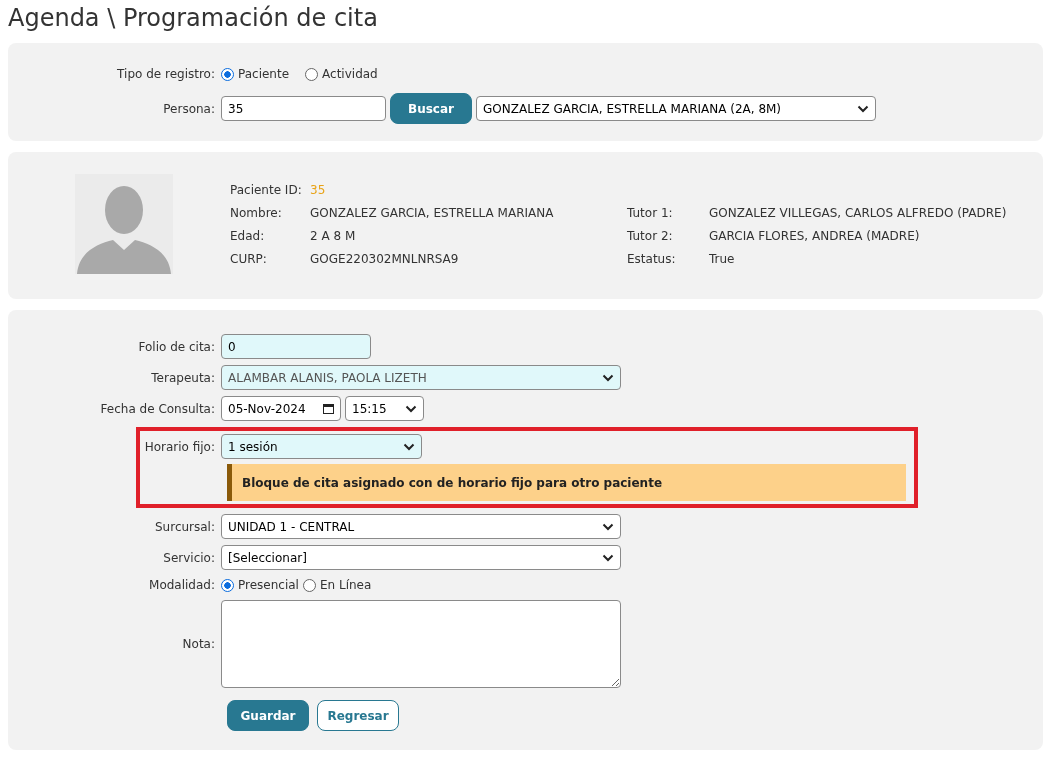 Image resolution: width=1053 pixels, height=757 pixels. What do you see at coordinates (303, 108) in the screenshot?
I see `person-input: 35` at bounding box center [303, 108].